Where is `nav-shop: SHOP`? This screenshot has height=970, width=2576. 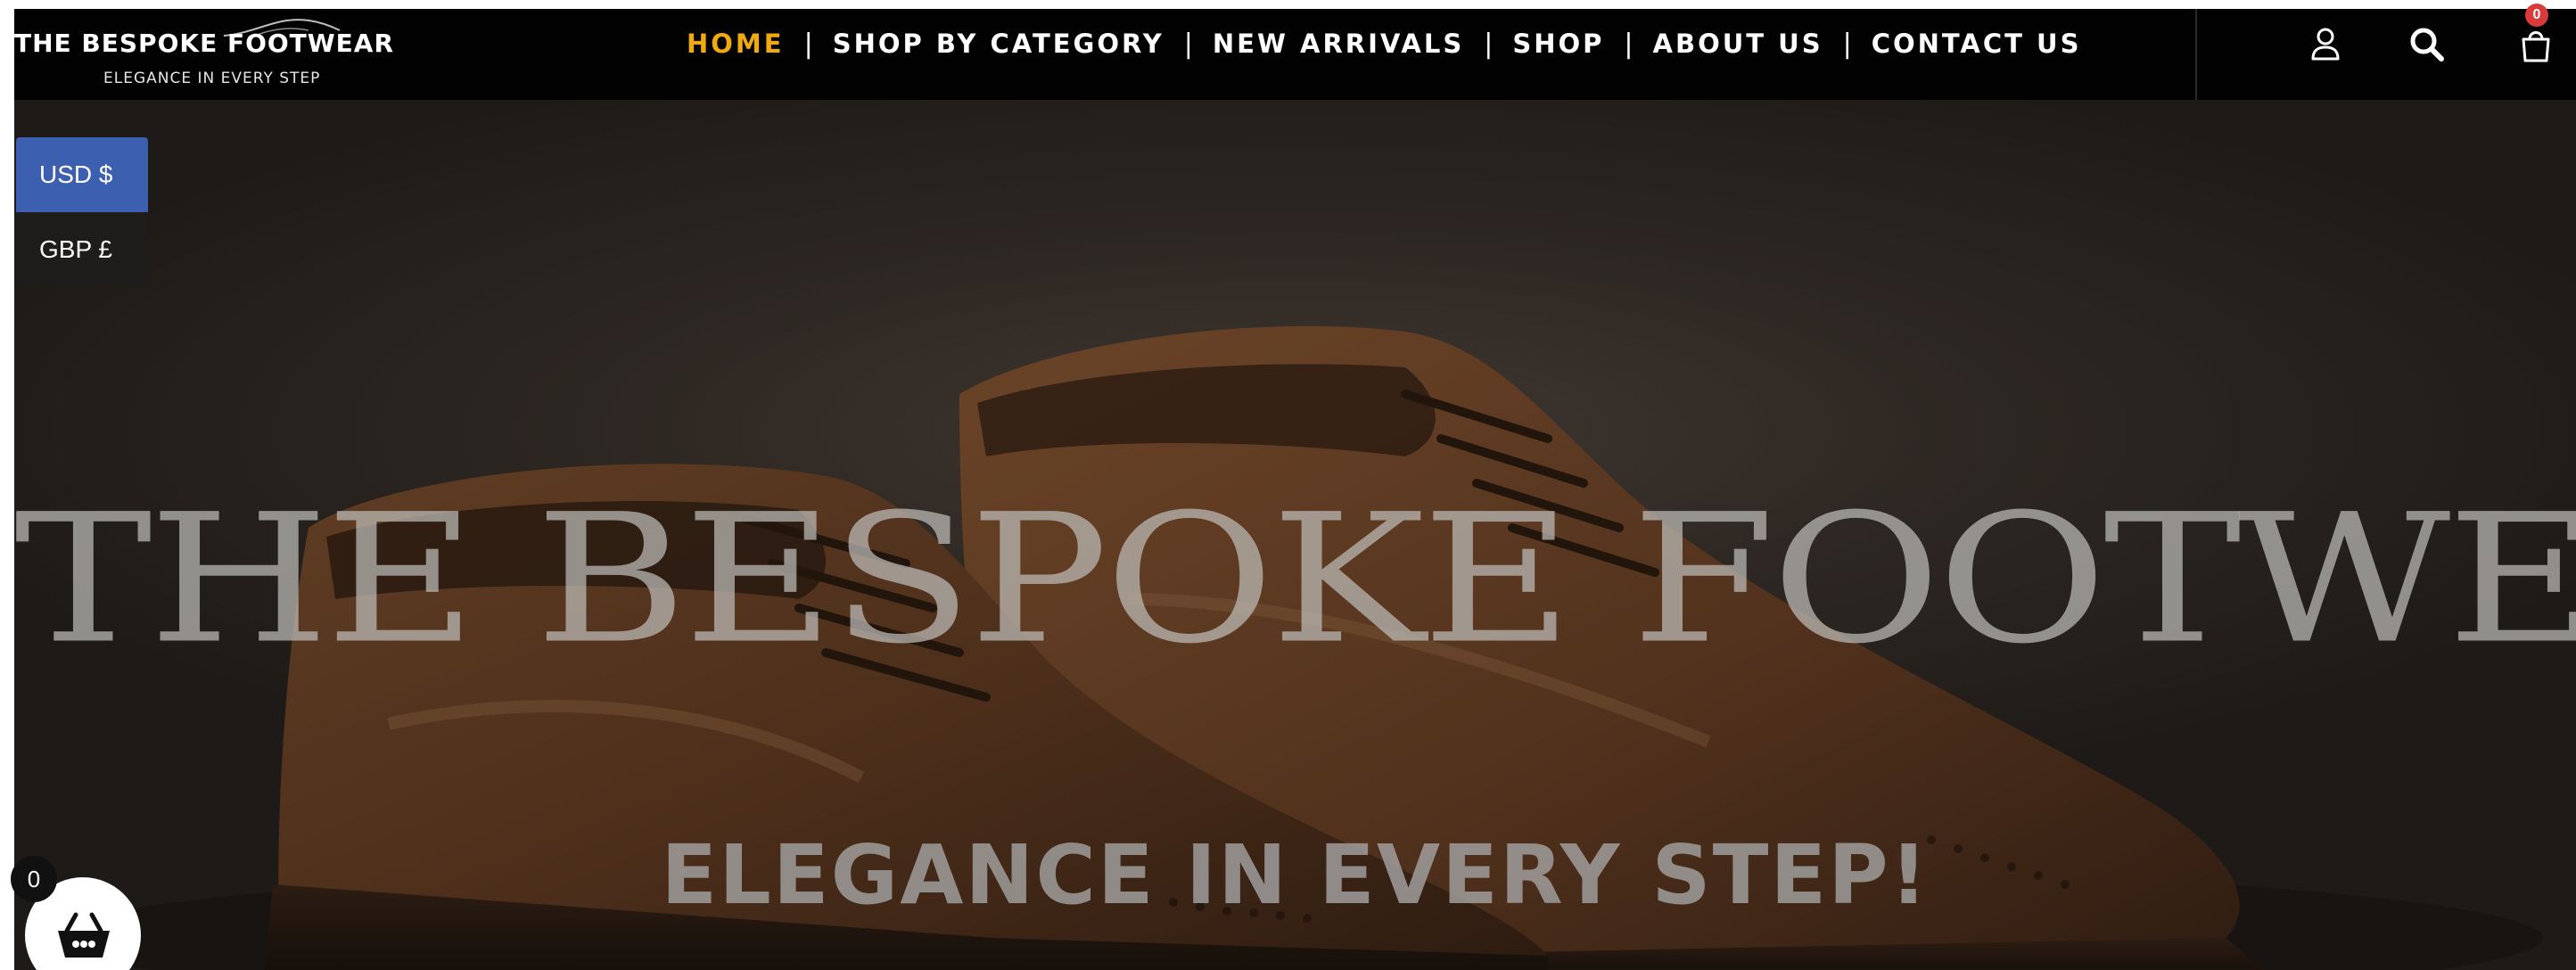
nav-shop: SHOP is located at coordinates (1558, 44).